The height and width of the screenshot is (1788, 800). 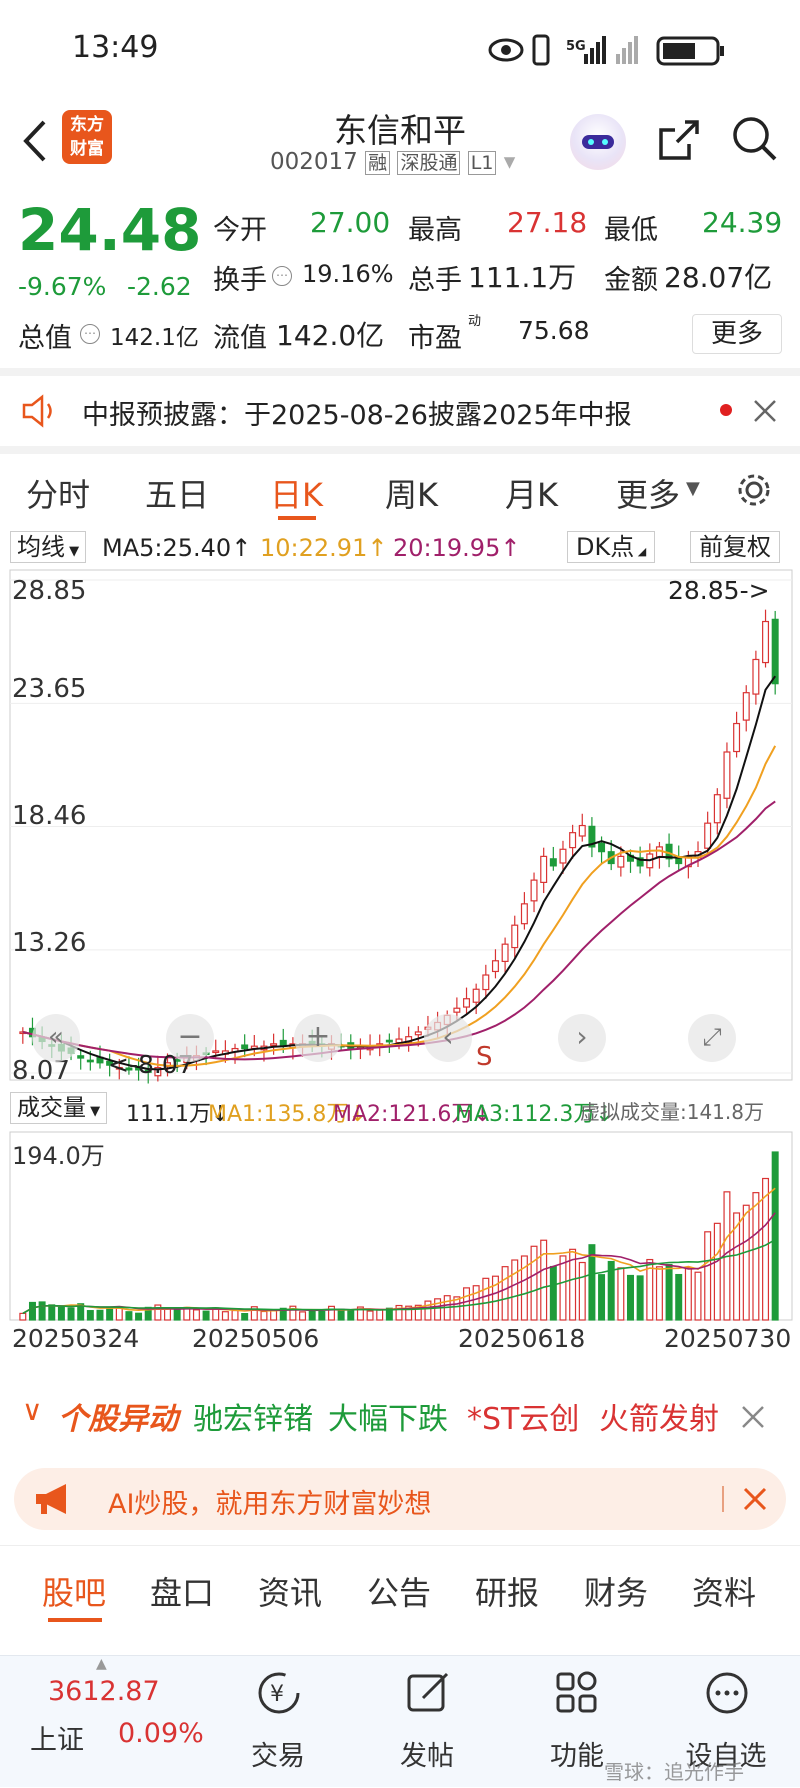 What do you see at coordinates (48, 547) in the screenshot?
I see `indicator-select: 均线 ▼` at bounding box center [48, 547].